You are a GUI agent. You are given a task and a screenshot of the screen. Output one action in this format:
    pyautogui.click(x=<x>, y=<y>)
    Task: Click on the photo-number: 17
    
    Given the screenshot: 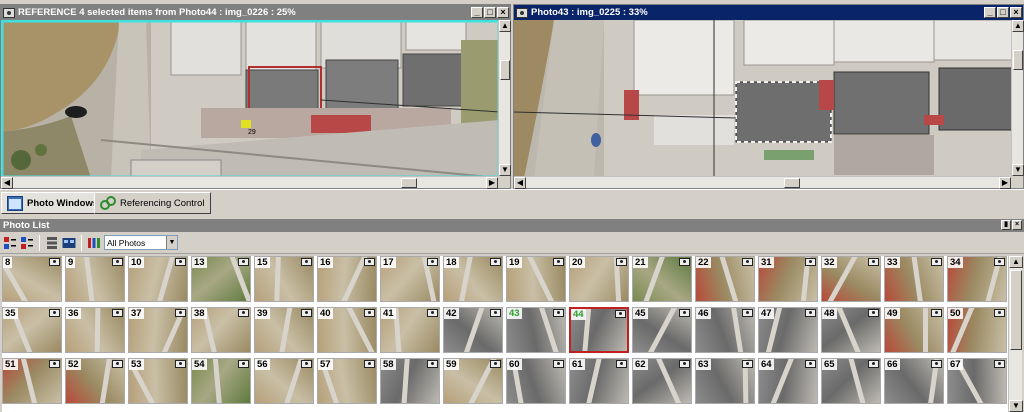 What is the action you would take?
    pyautogui.click(x=388, y=262)
    